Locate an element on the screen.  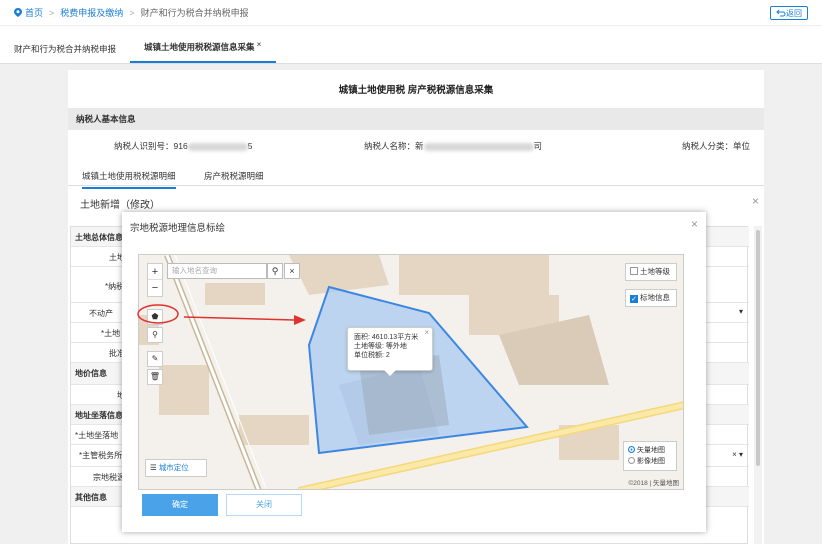
tab-land-use-tax-collection: 城镇土地使用税税源信息采集 × is located at coordinates (203, 51).